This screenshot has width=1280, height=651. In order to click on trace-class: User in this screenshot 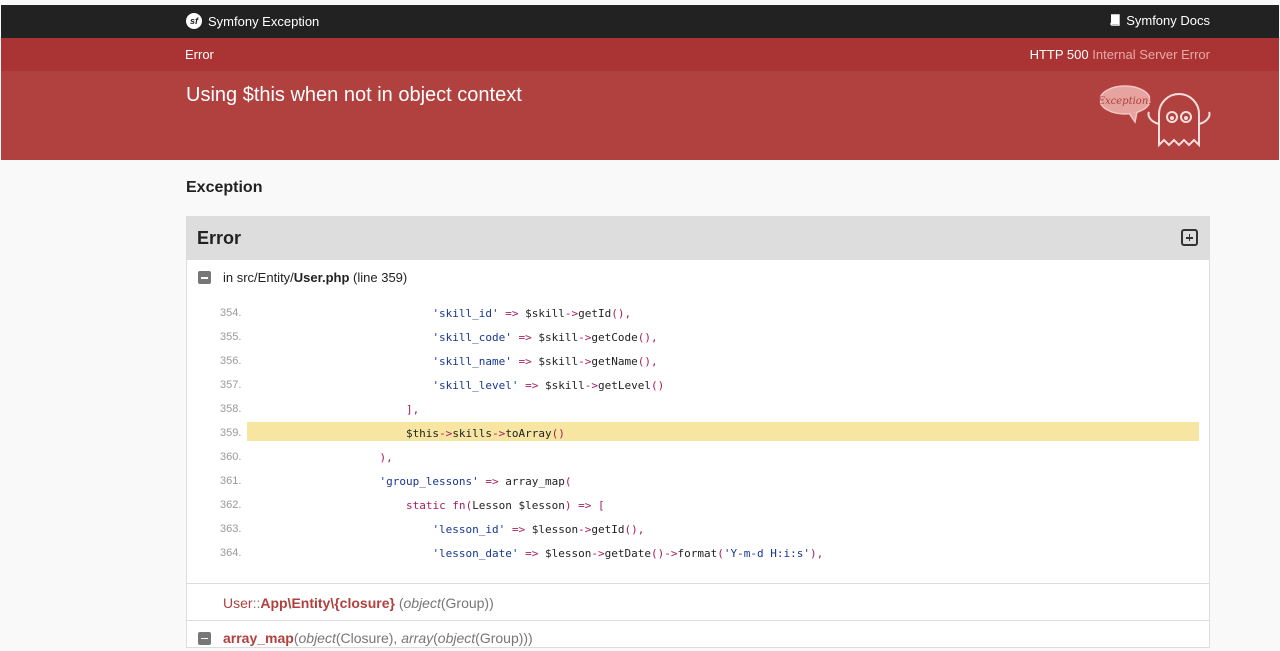, I will do `click(238, 603)`.